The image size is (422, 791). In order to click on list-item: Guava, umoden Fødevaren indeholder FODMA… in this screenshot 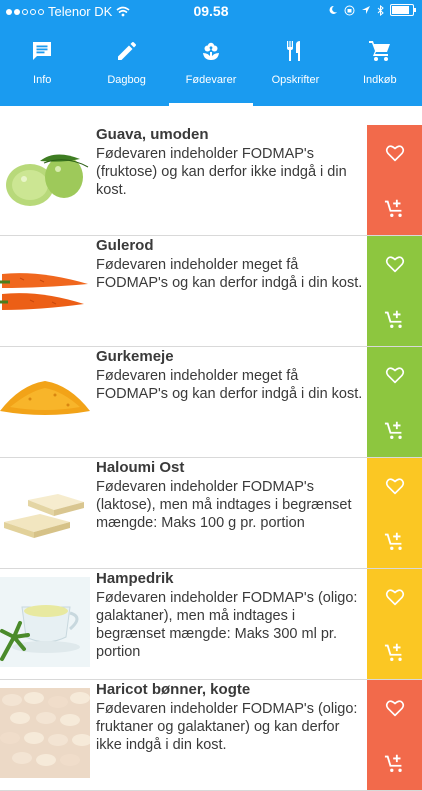, I will do `click(211, 180)`.